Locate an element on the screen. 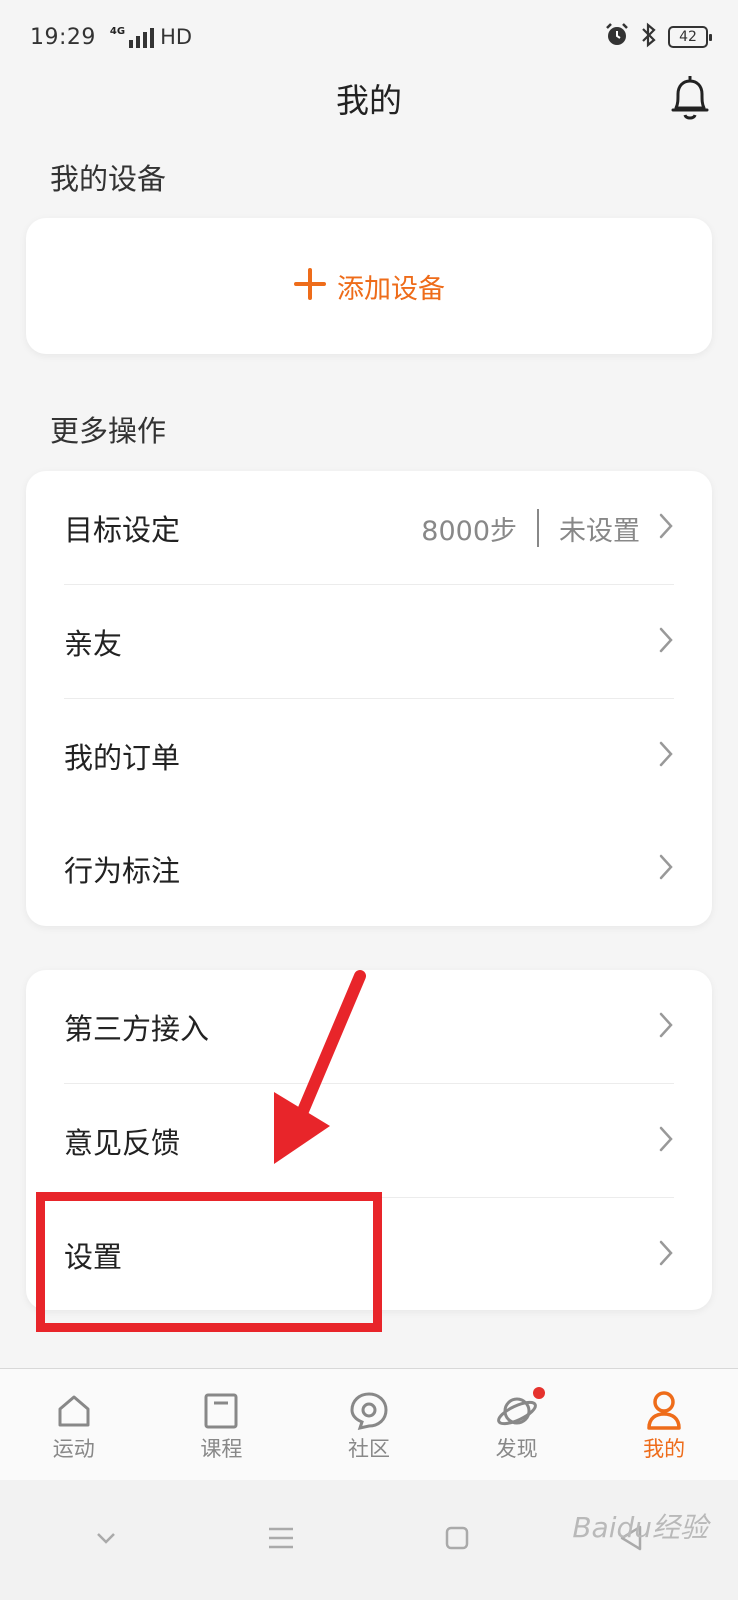 The width and height of the screenshot is (738, 1600). value-divider is located at coordinates (538, 528).